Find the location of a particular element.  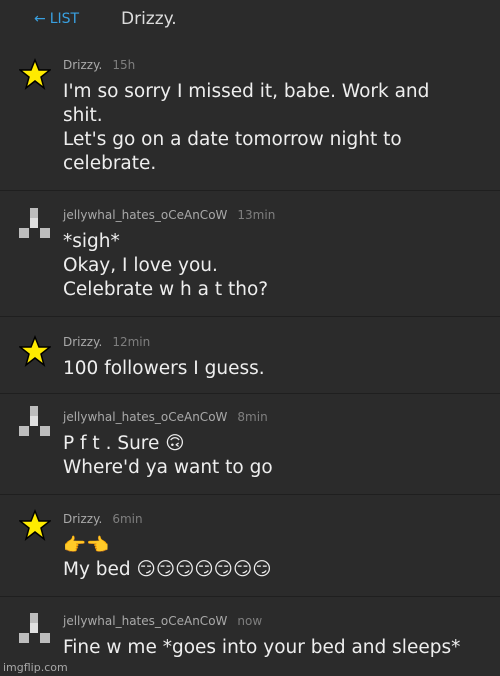

message-header: Drizzy. 15h is located at coordinates (99, 65).